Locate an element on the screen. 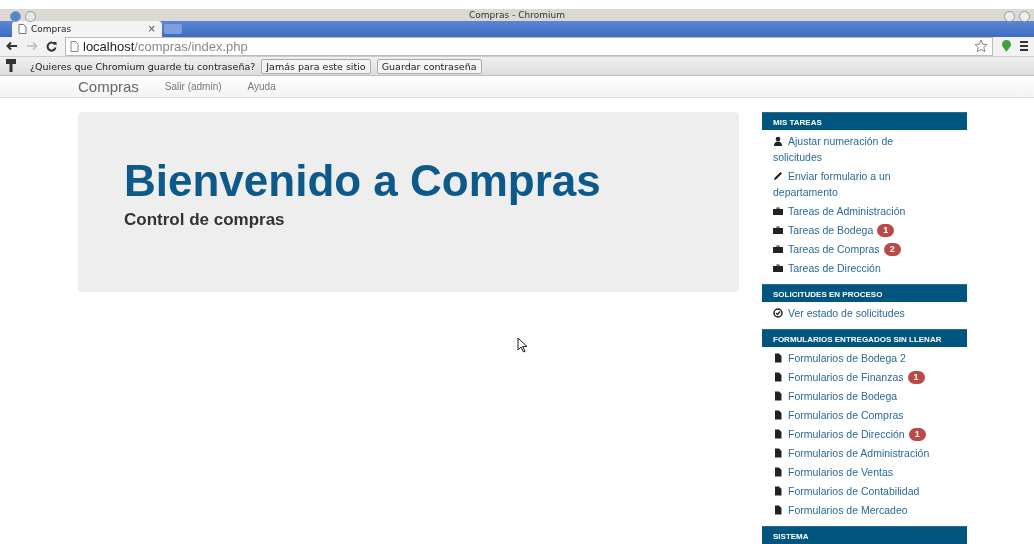 Image resolution: width=1034 pixels, height=544 pixels. tab-title: Compras is located at coordinates (52, 28).